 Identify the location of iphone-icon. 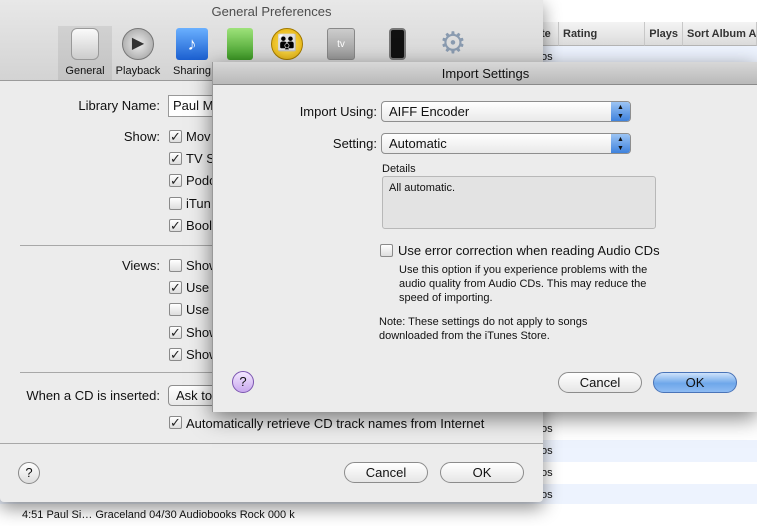
(397, 44).